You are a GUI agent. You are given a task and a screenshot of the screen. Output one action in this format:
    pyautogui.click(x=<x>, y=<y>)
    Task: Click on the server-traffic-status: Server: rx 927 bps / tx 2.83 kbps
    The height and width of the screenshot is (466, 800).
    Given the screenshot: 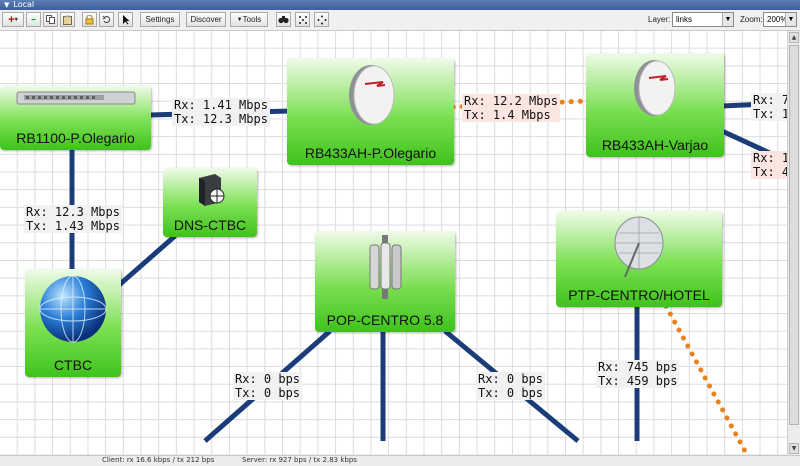 What is the action you would take?
    pyautogui.click(x=299, y=460)
    